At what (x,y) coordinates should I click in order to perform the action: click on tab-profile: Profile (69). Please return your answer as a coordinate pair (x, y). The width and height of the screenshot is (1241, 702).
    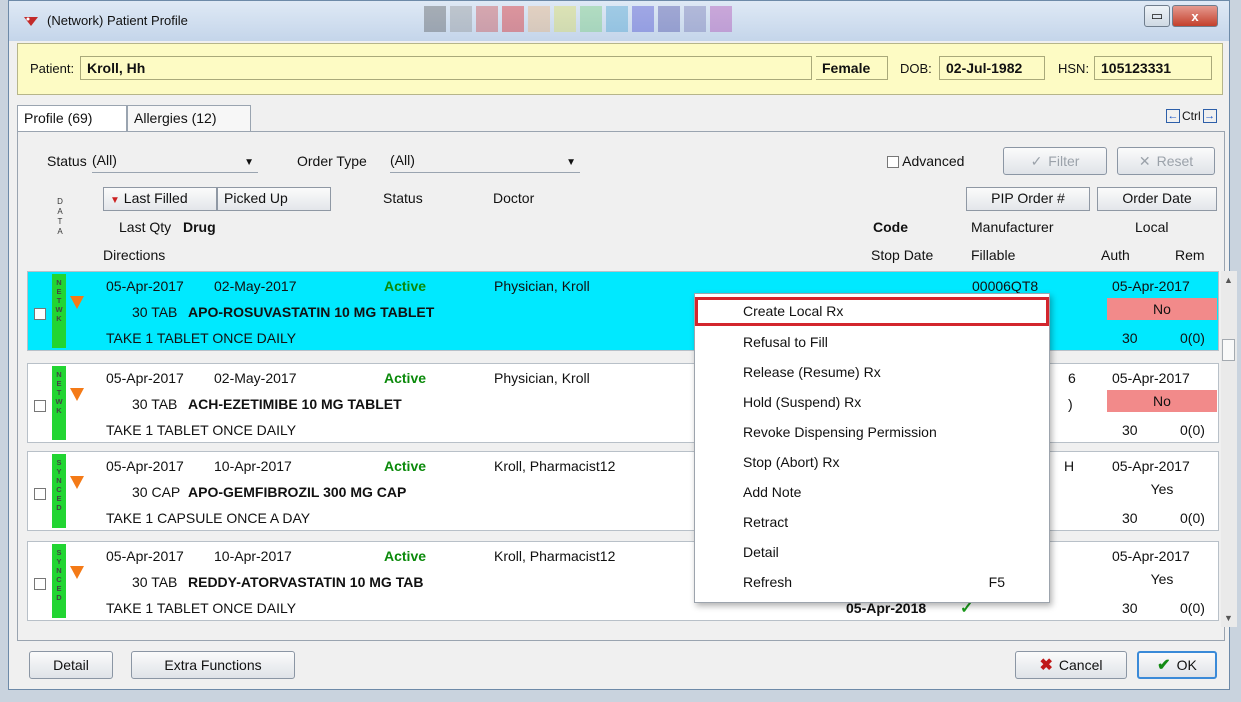
    Looking at the image, I should click on (72, 119).